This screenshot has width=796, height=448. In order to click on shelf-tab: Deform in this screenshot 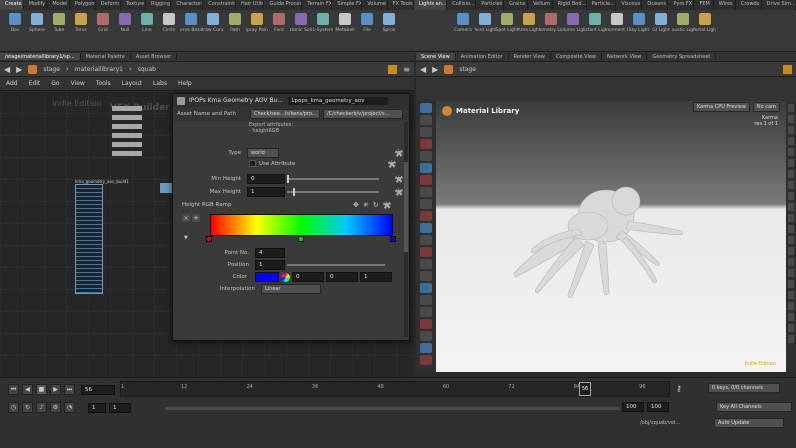, I will do `click(108, 5)`.